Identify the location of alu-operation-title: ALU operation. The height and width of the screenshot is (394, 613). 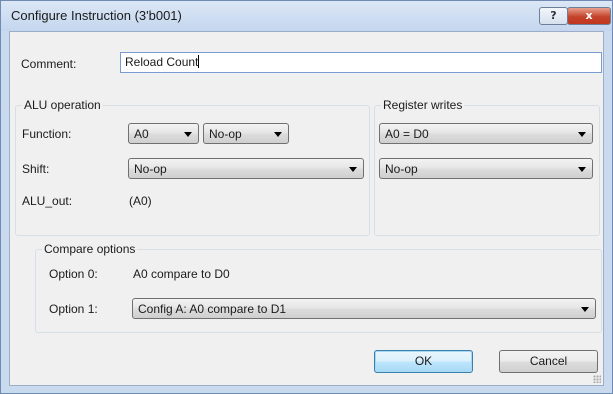
(62, 105).